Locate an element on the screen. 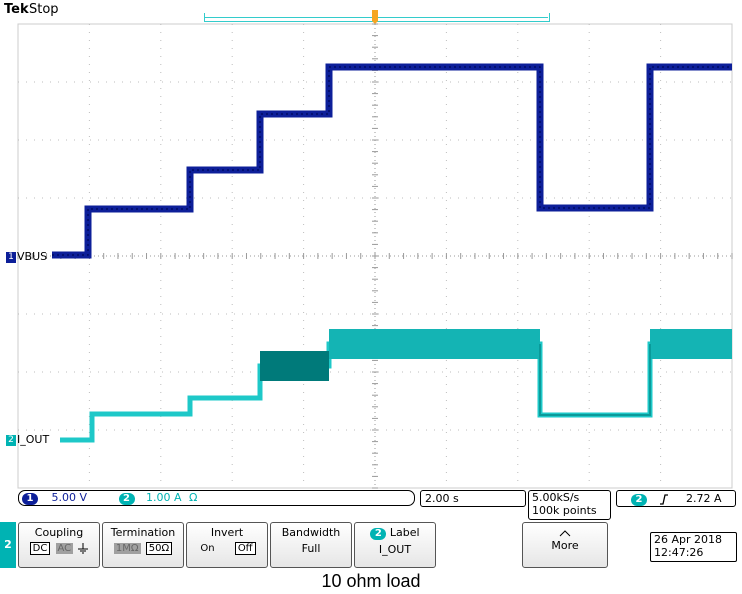 The width and height of the screenshot is (742, 594). label-title: Label is located at coordinates (404, 532).